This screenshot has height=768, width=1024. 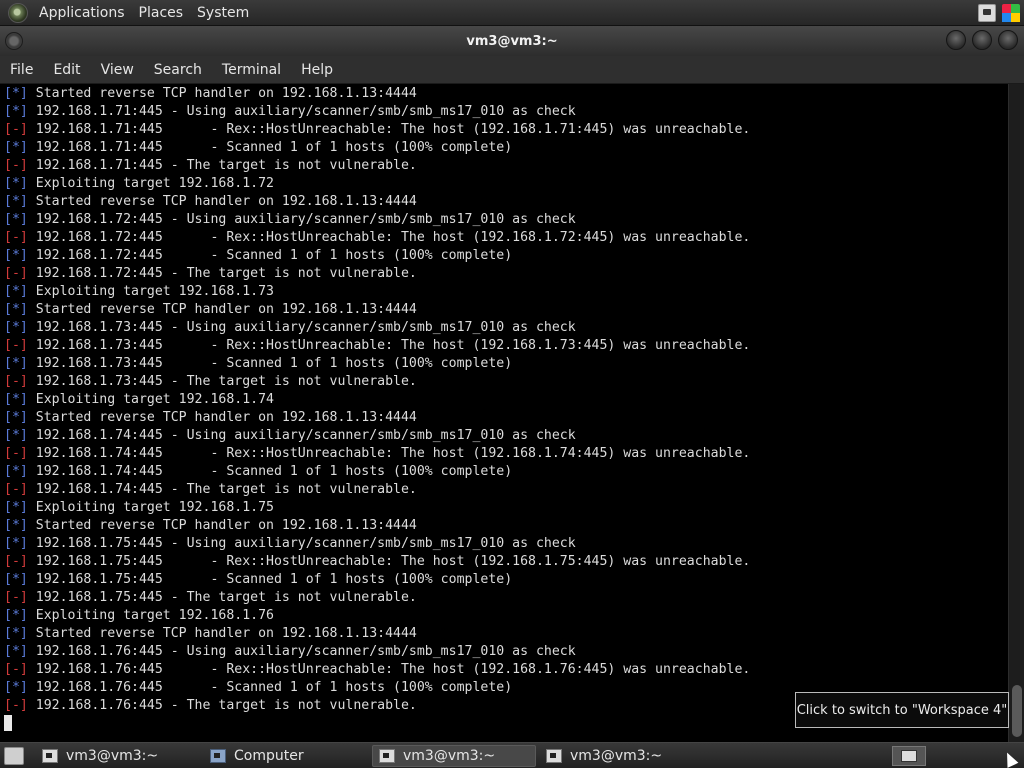 I want to click on distro-logo-icon, so click(x=18, y=12).